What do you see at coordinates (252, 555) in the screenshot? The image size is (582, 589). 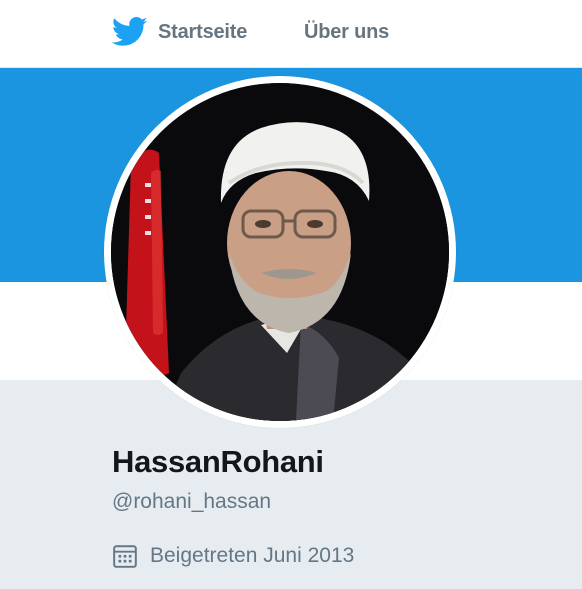 I see `joined-date-label: Beigetreten Juni 2013` at bounding box center [252, 555].